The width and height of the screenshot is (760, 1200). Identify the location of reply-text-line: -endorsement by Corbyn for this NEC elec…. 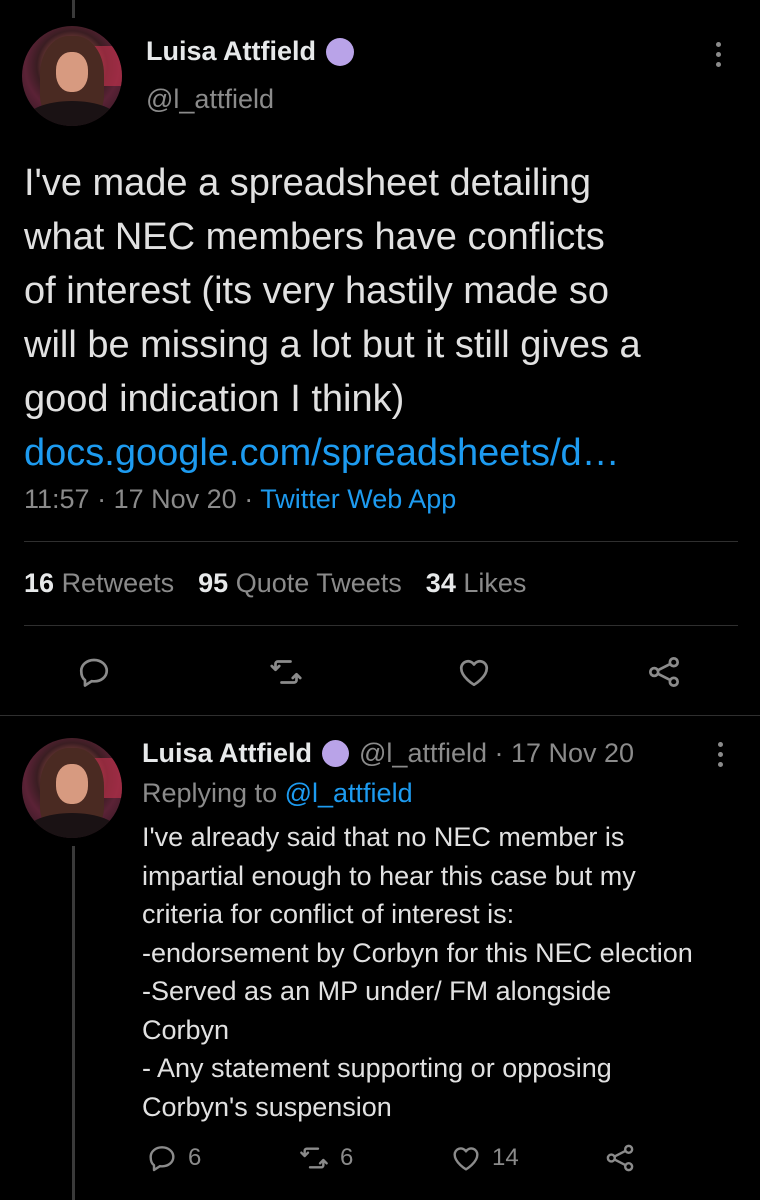
(417, 952).